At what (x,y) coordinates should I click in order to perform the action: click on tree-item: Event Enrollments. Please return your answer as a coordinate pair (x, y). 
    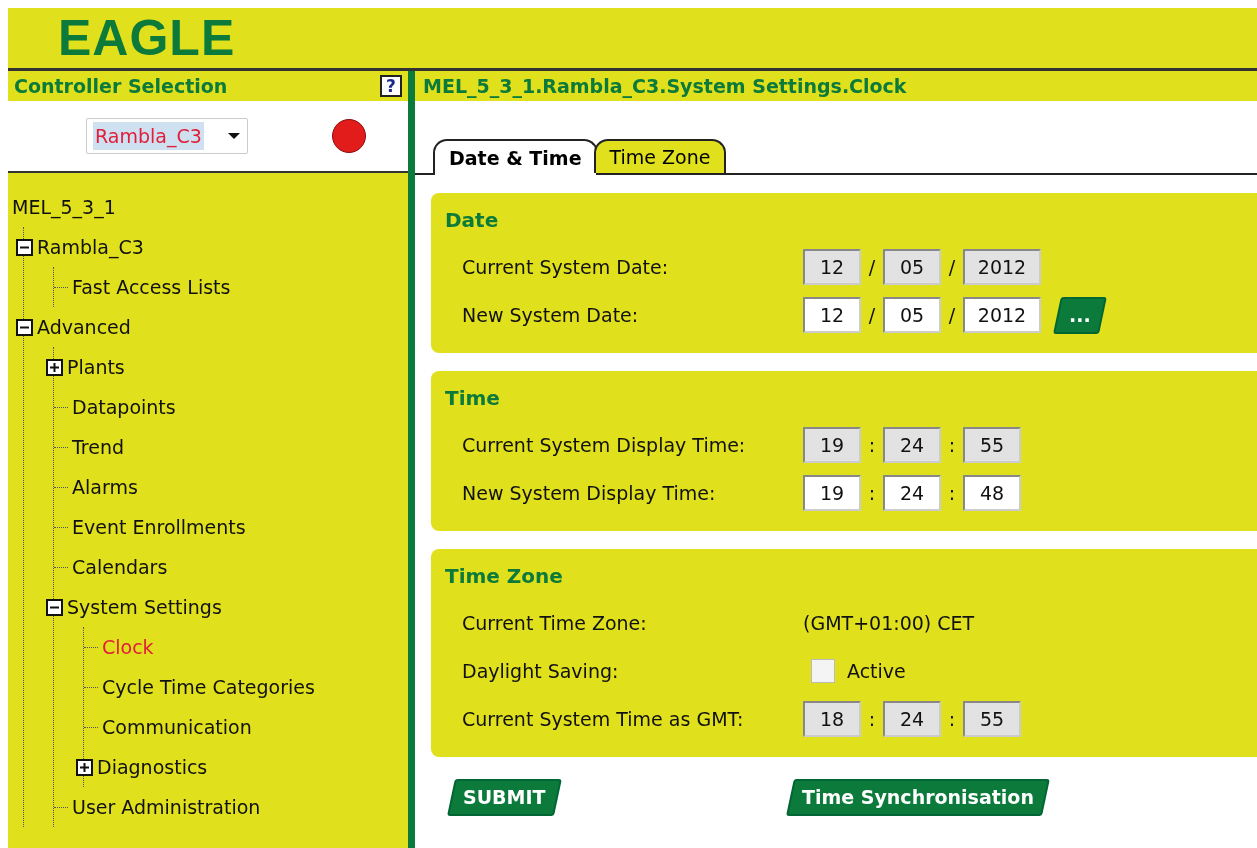
    Looking at the image, I should click on (159, 527).